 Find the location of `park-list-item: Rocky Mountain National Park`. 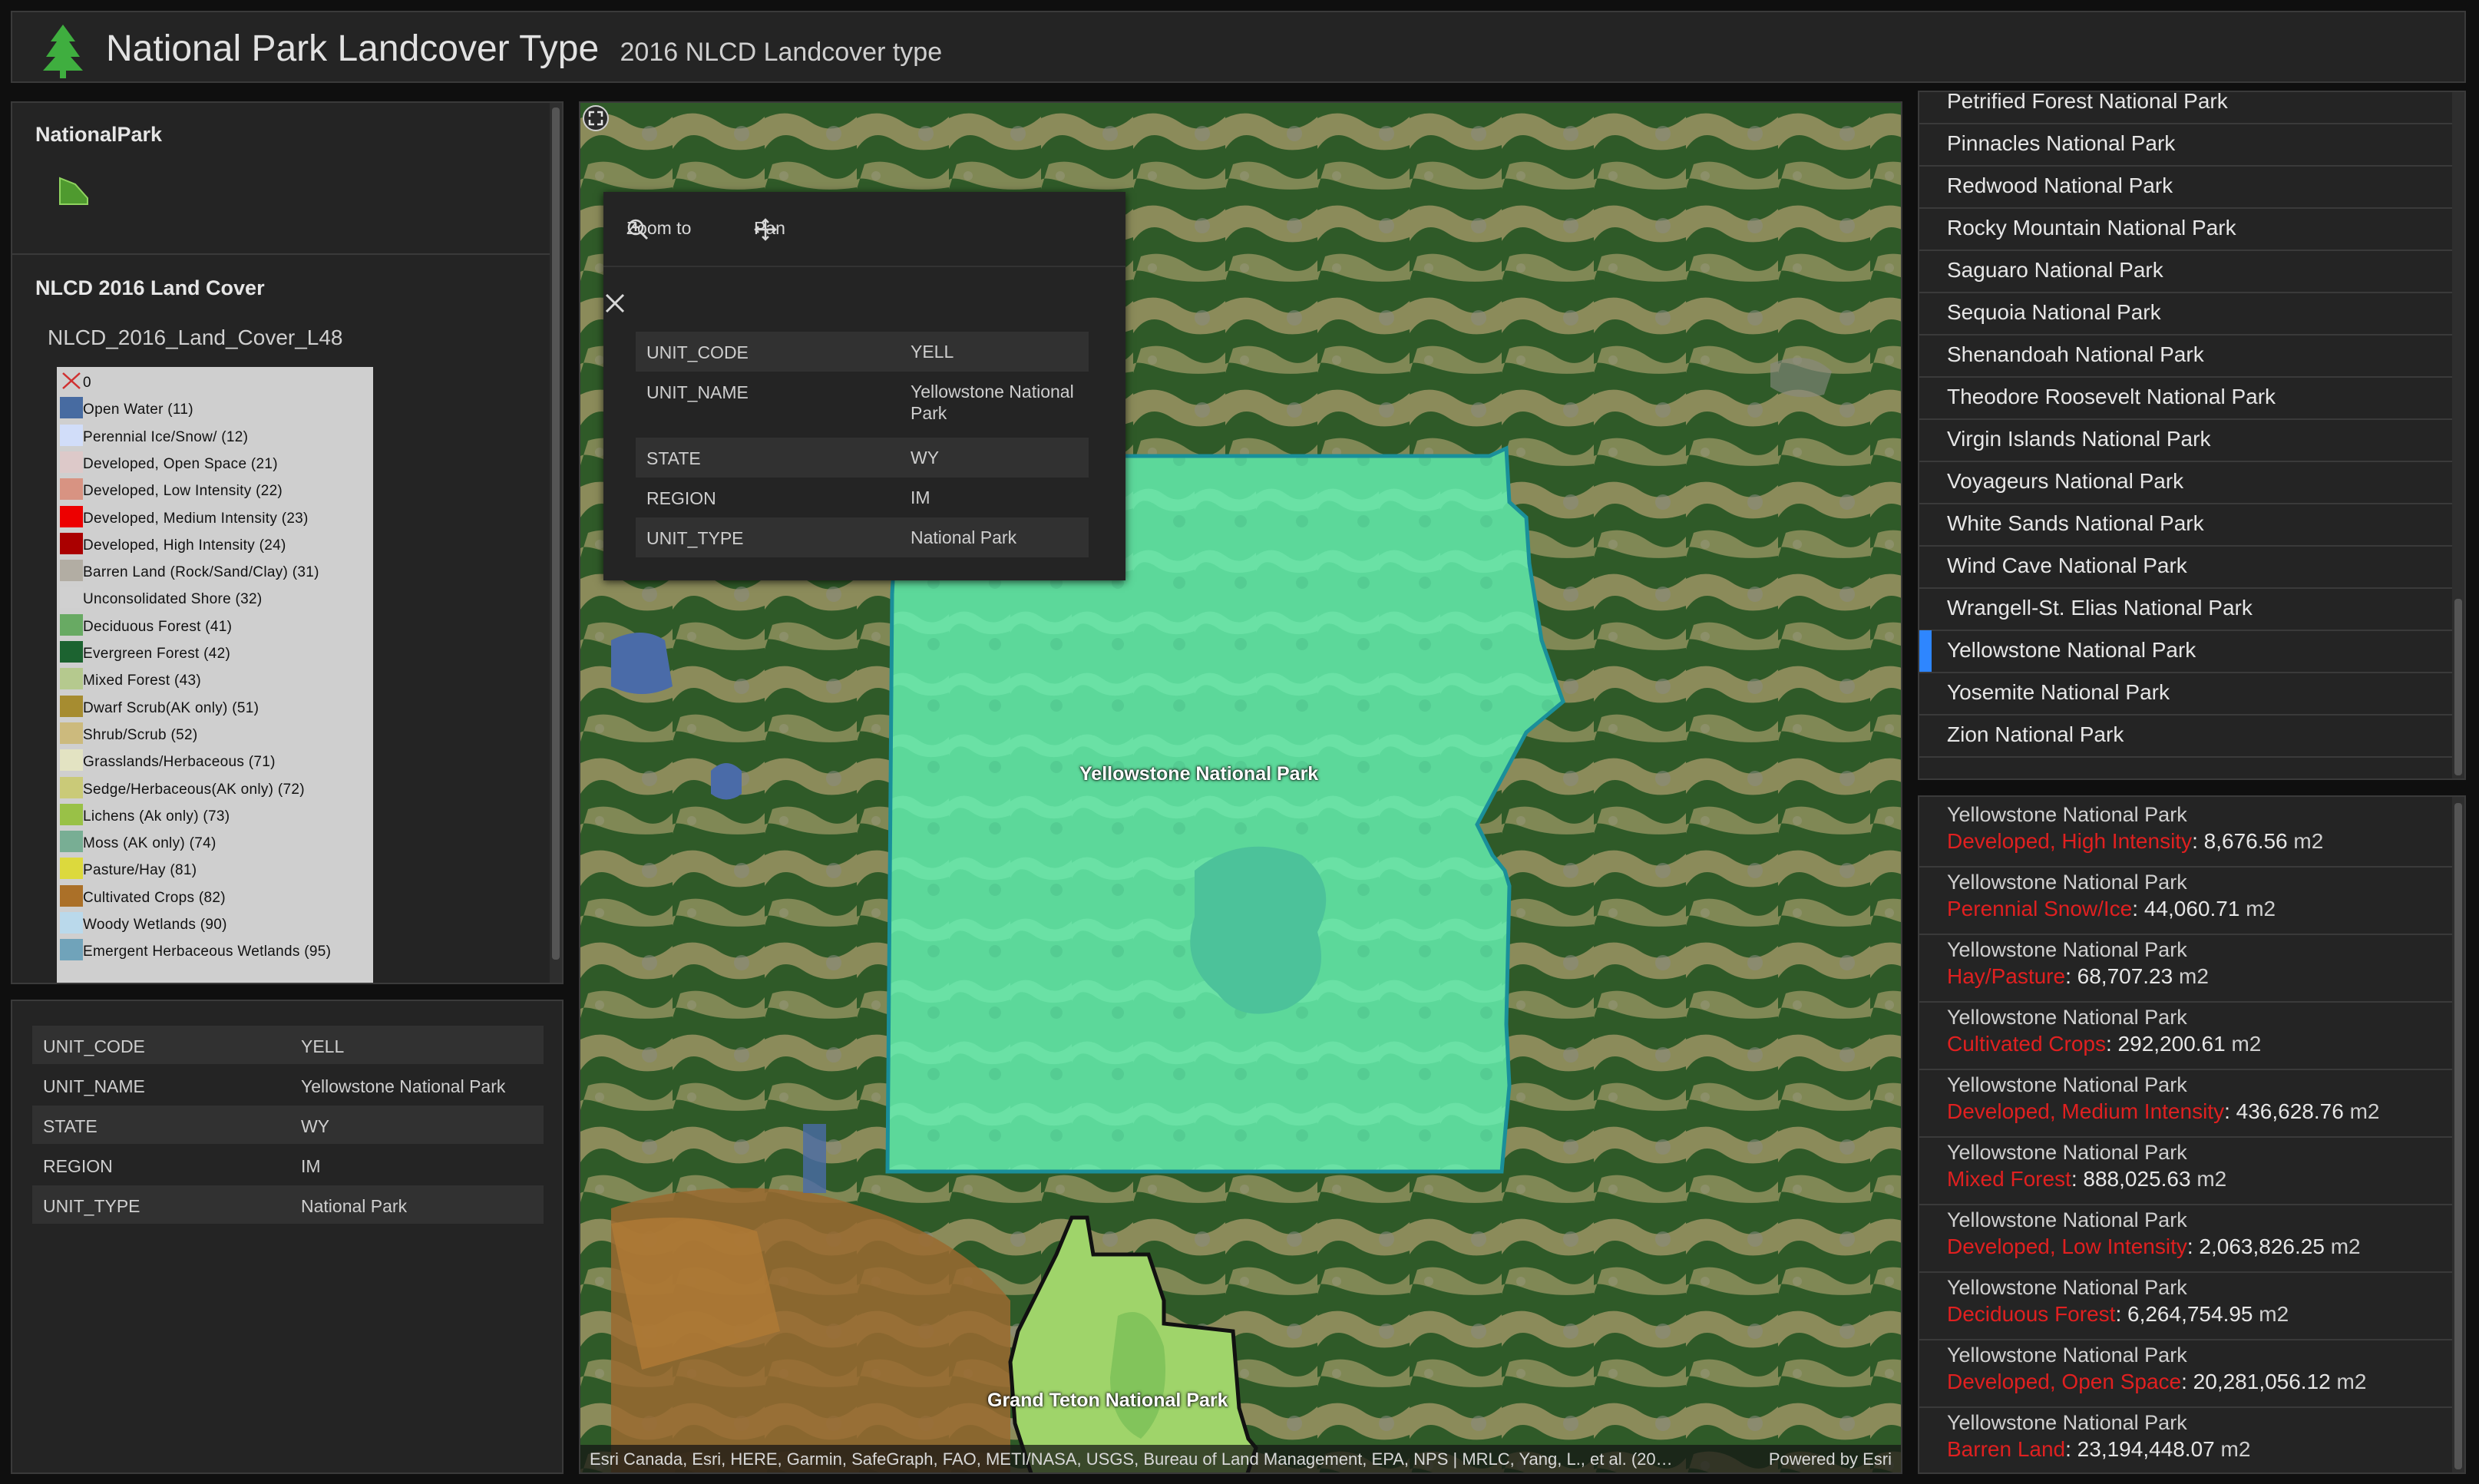

park-list-item: Rocky Mountain National Park is located at coordinates (2185, 229).